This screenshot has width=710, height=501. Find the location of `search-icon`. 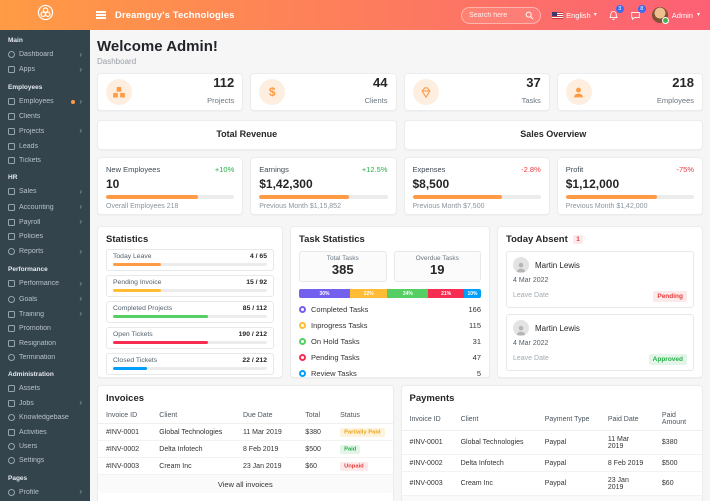

search-icon is located at coordinates (529, 15).